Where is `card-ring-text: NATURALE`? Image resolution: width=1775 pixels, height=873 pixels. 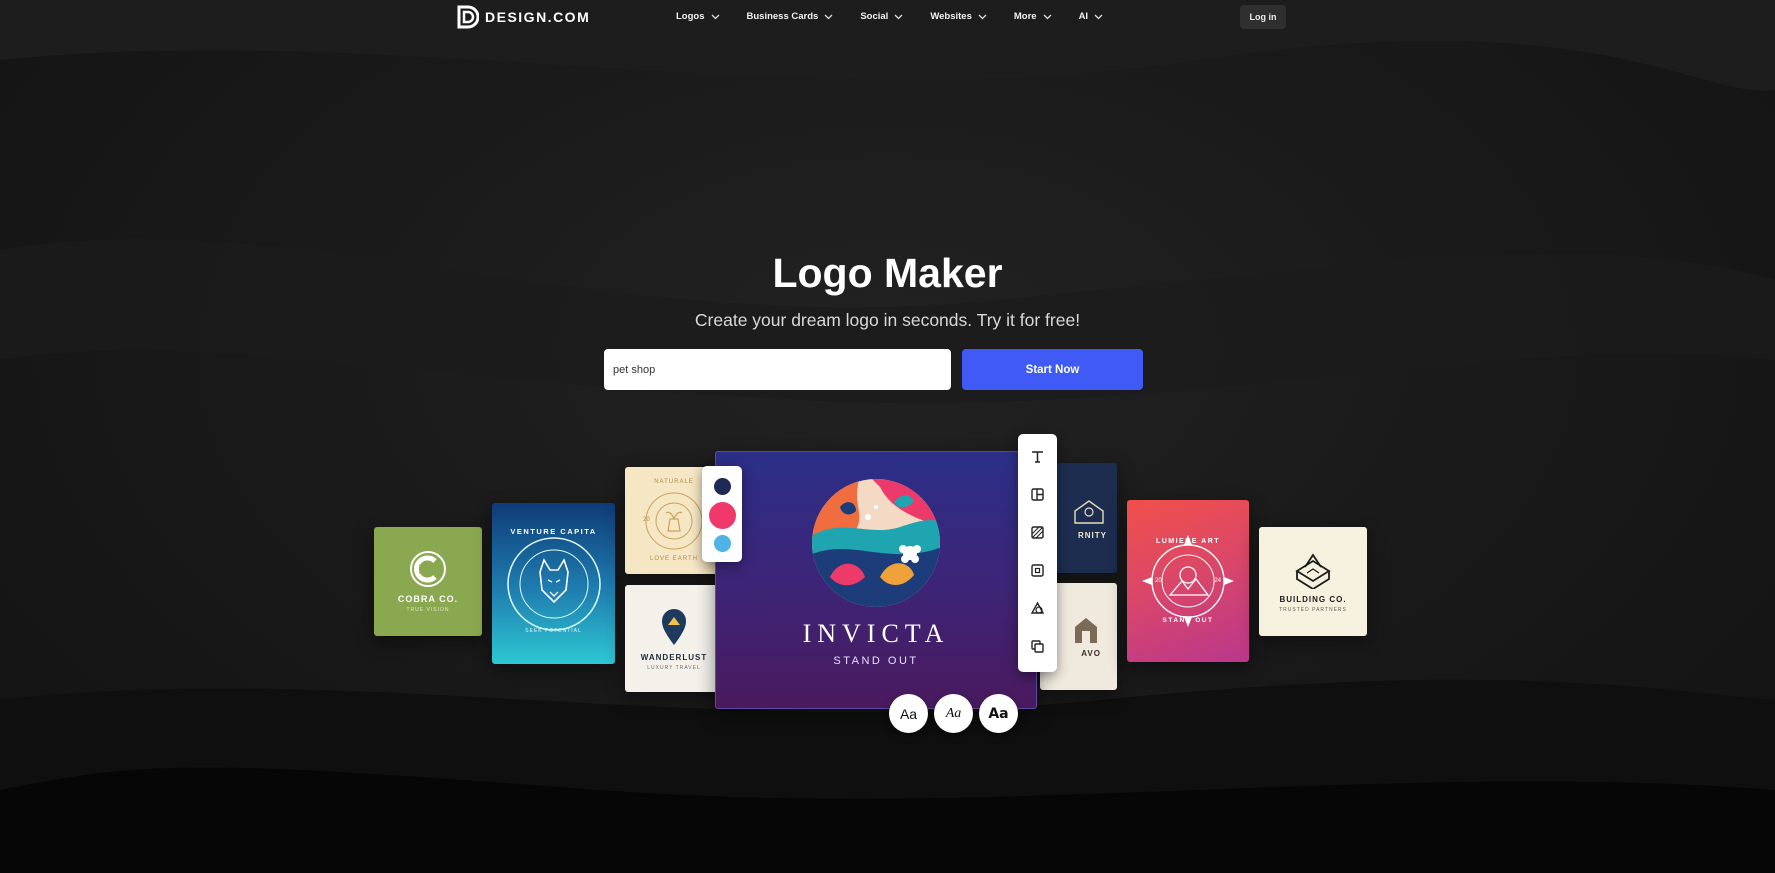 card-ring-text: NATURALE is located at coordinates (674, 482).